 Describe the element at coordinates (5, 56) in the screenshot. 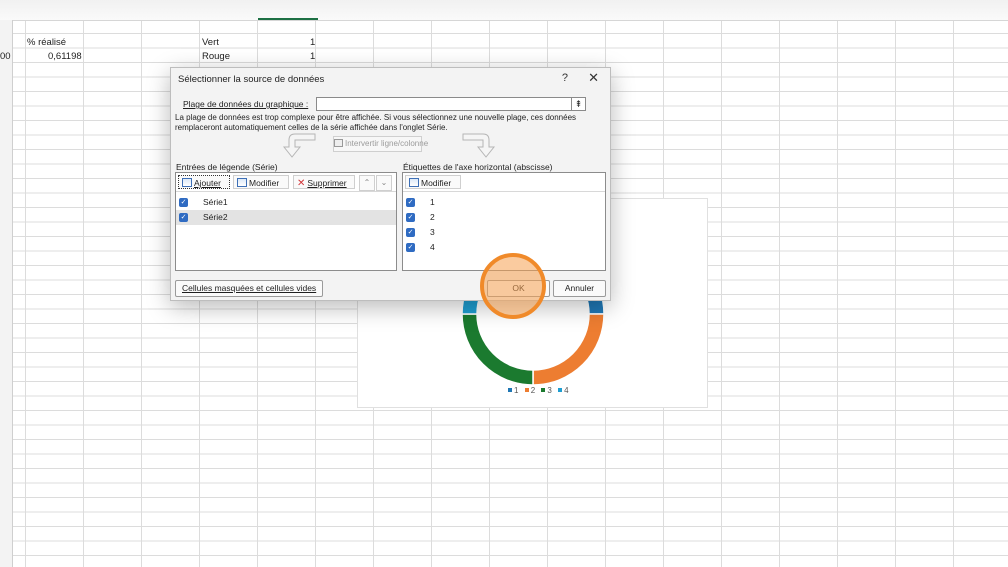

I see `row-number-partial: 00` at that location.